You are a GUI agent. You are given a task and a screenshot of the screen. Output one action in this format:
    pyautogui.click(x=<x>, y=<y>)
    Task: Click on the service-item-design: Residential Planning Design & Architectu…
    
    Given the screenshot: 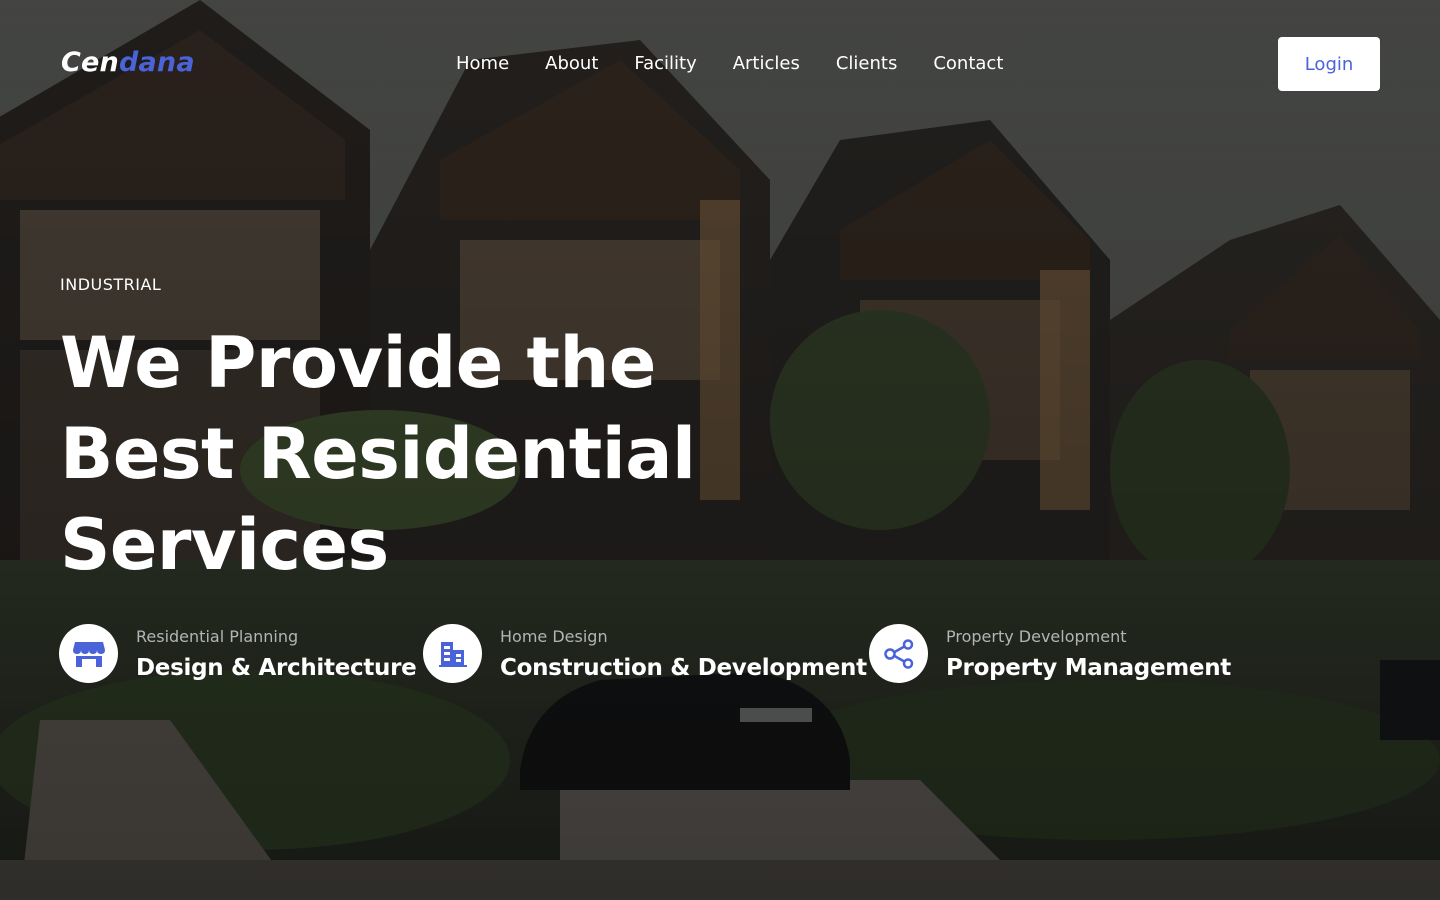 What is the action you would take?
    pyautogui.click(x=238, y=653)
    